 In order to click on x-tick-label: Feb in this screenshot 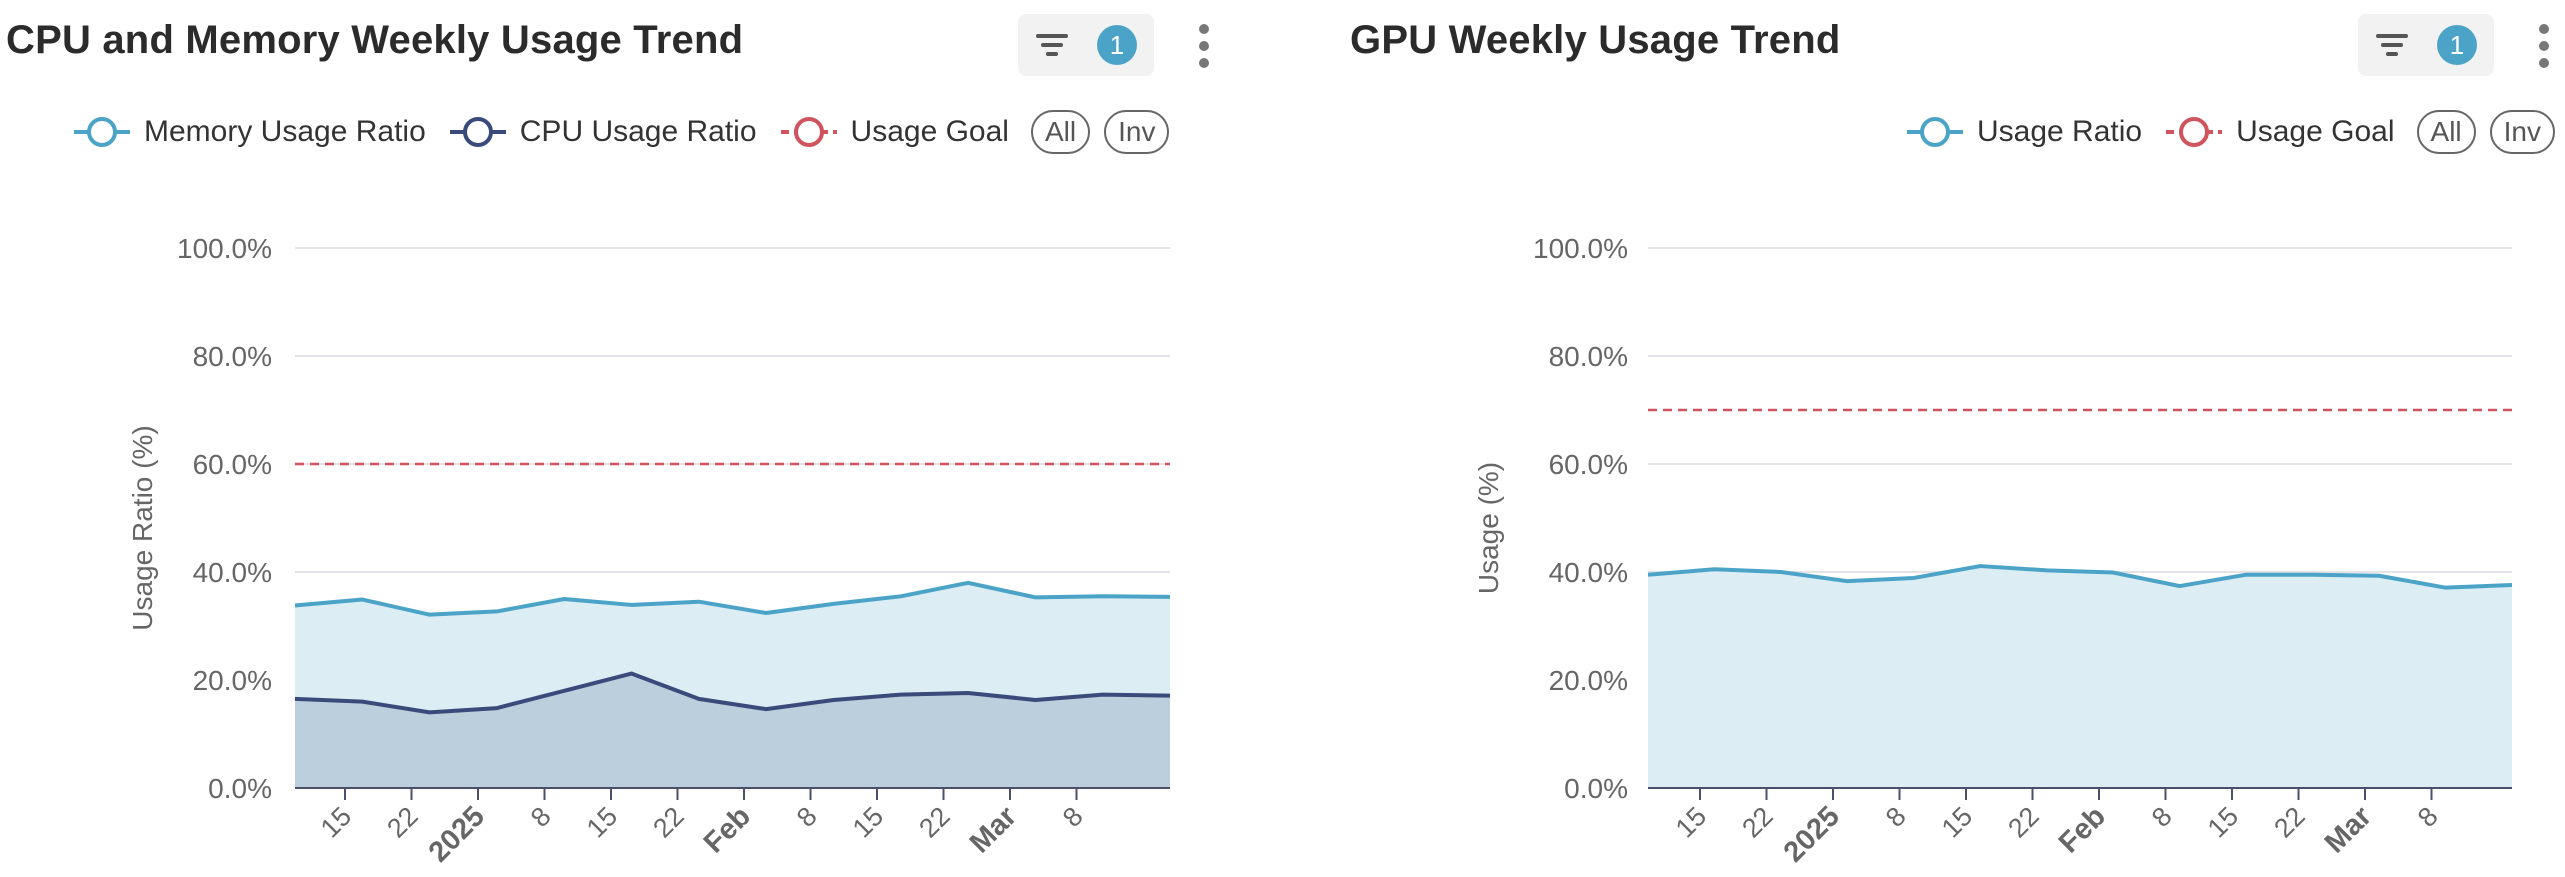, I will do `click(2082, 829)`.